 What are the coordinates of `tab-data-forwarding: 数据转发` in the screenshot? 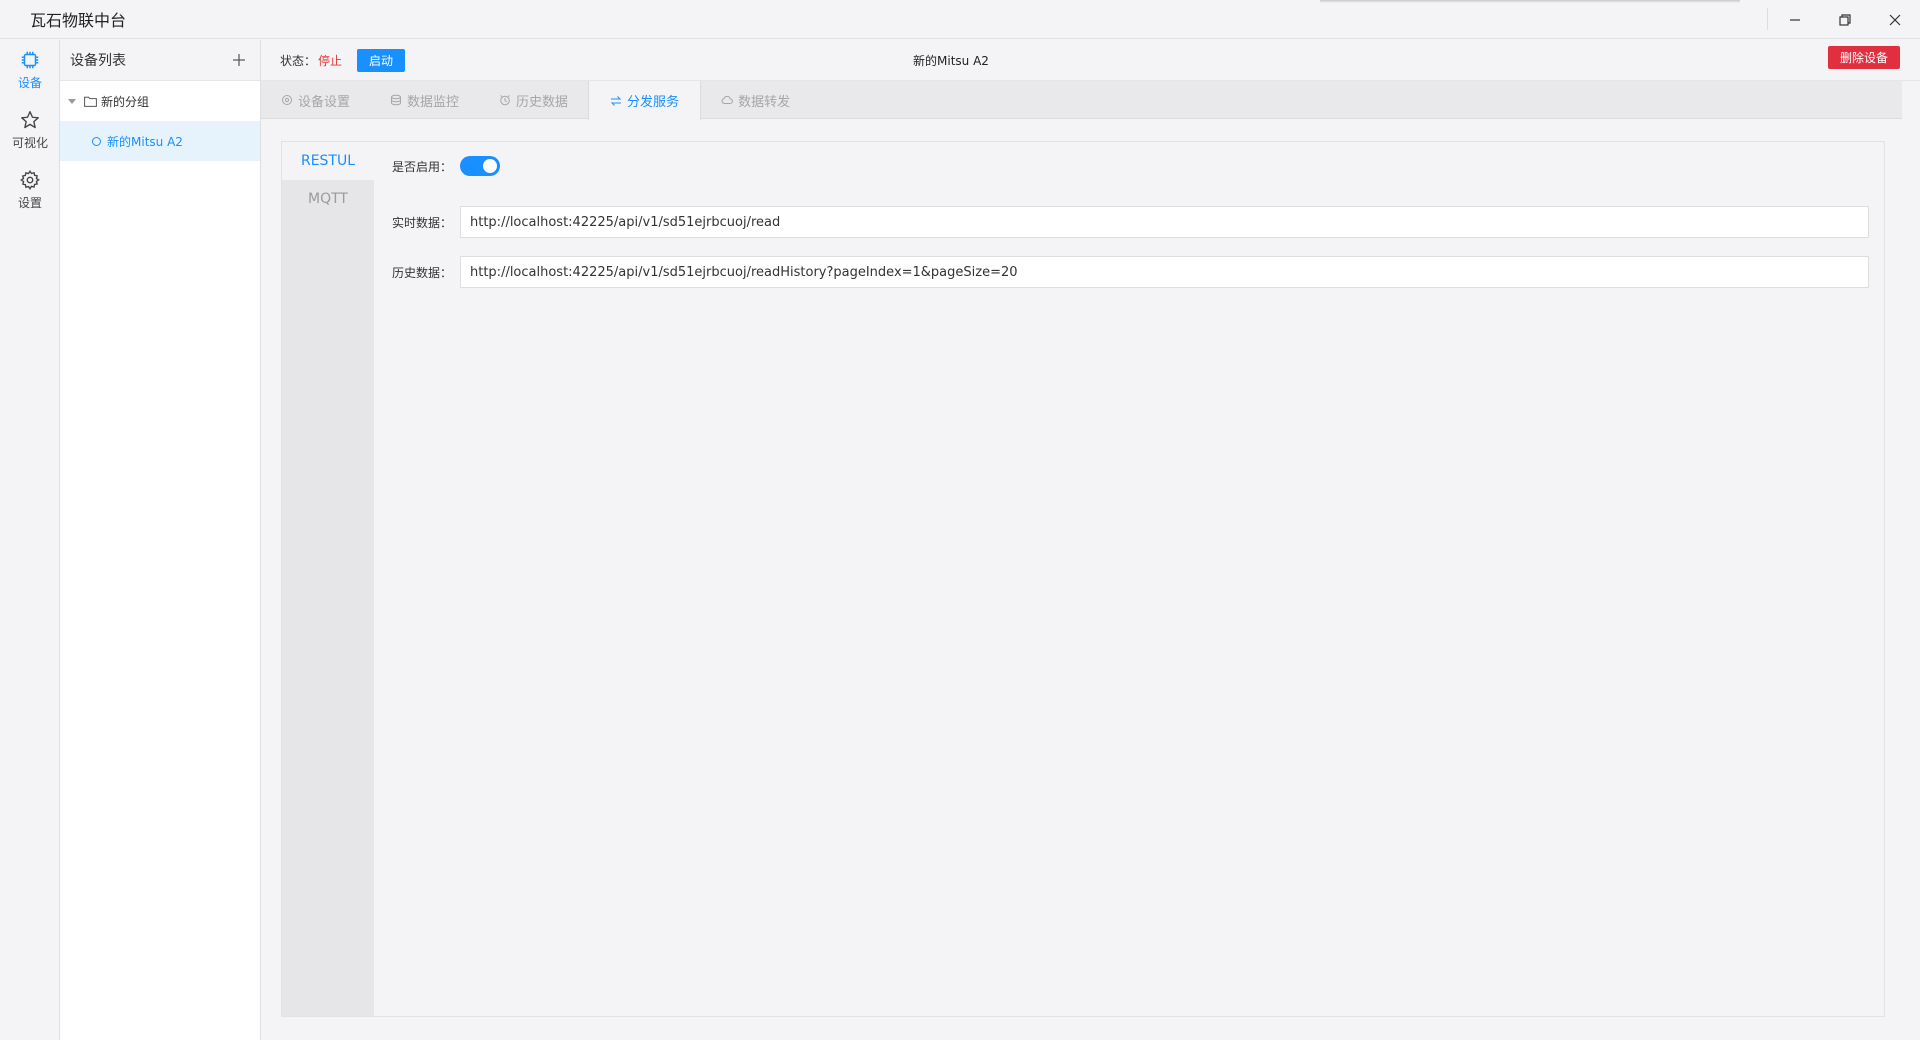 It's located at (755, 100).